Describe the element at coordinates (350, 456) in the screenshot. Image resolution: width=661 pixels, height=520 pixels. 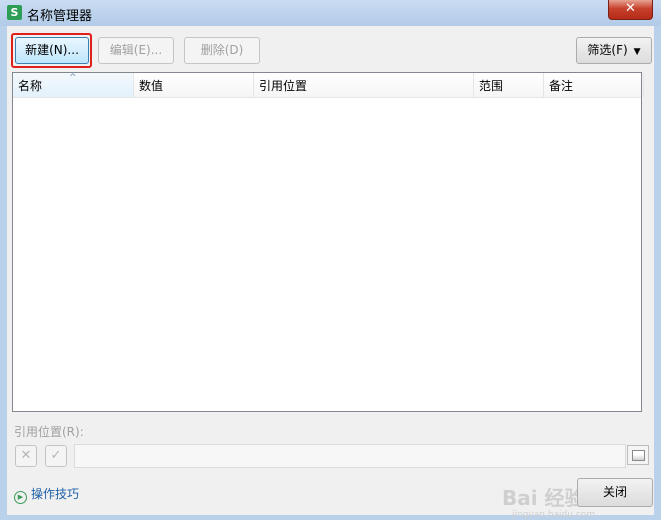
I see `refers-to-input` at that location.